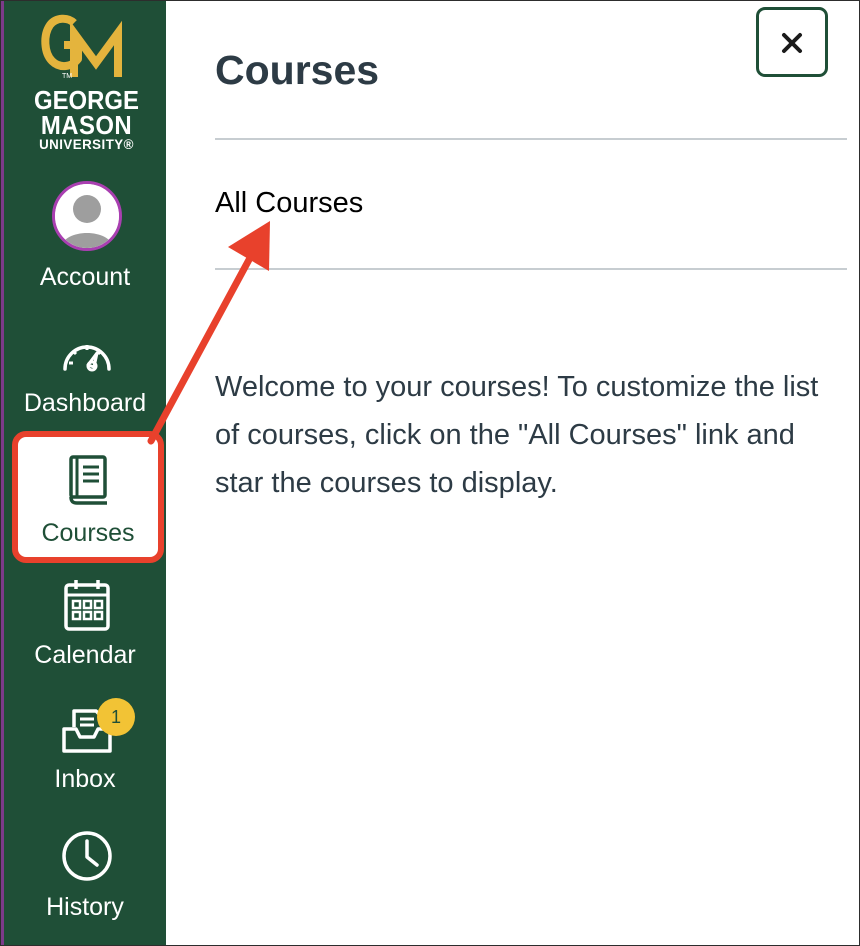  What do you see at coordinates (88, 480) in the screenshot?
I see `courses-book-icon` at bounding box center [88, 480].